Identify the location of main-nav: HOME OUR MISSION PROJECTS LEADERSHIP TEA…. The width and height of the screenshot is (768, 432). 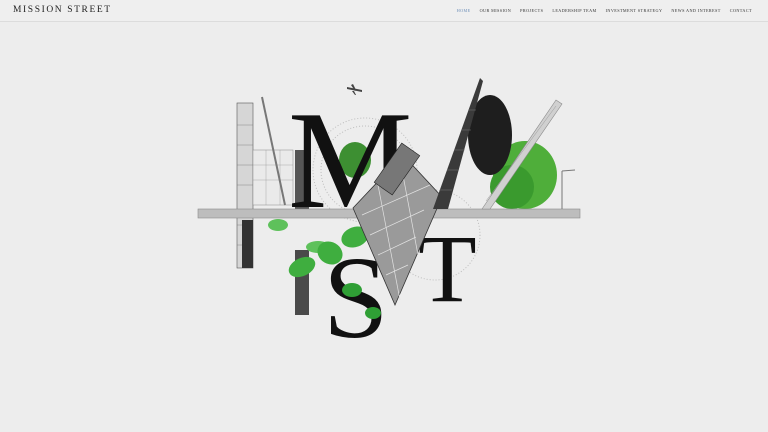
(600, 10).